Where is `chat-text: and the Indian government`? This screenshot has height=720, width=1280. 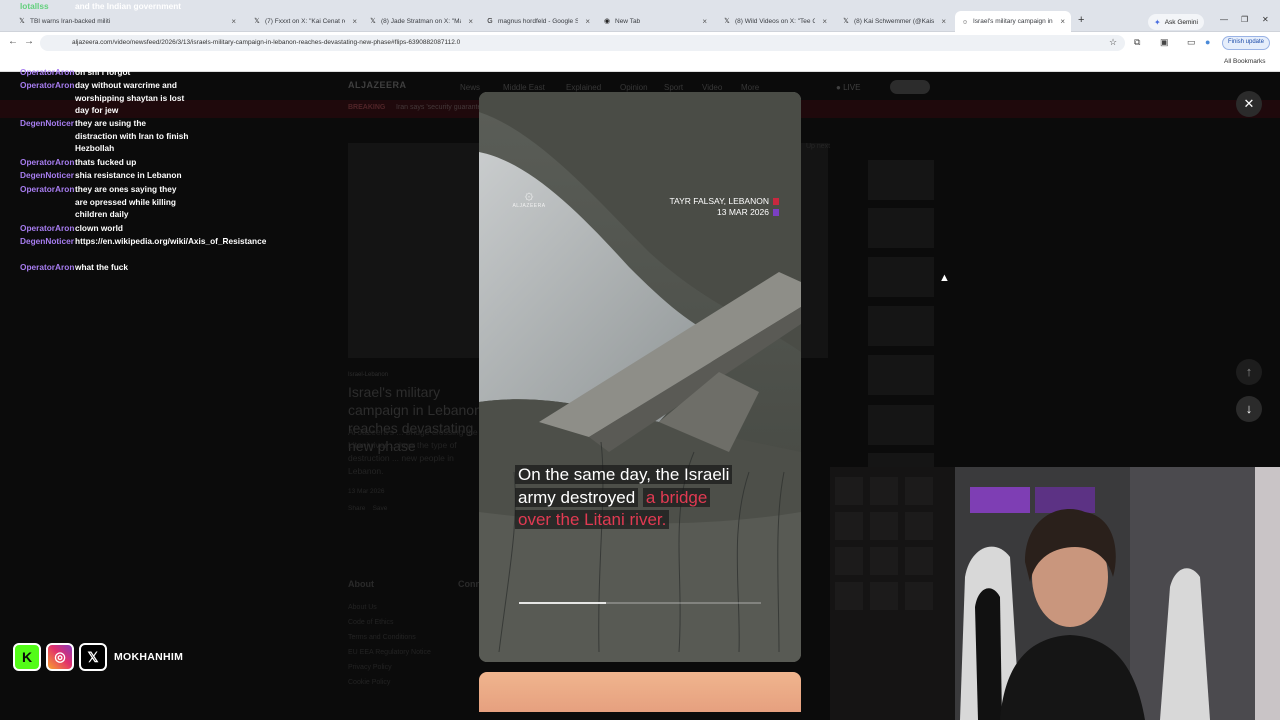
chat-text: and the Indian government is located at coordinates (128, 6).